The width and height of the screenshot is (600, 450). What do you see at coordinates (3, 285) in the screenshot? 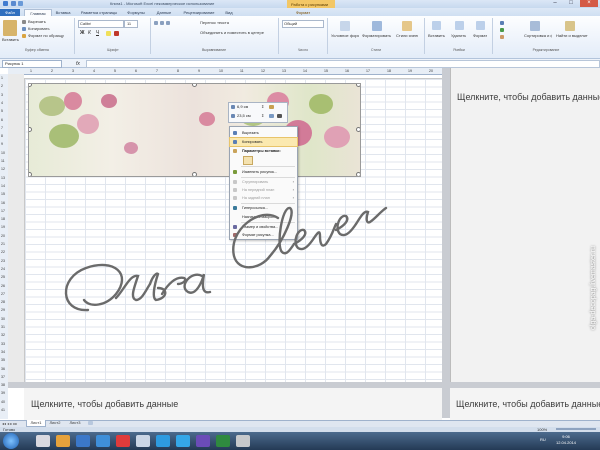
I see `row-number: 26` at bounding box center [3, 285].